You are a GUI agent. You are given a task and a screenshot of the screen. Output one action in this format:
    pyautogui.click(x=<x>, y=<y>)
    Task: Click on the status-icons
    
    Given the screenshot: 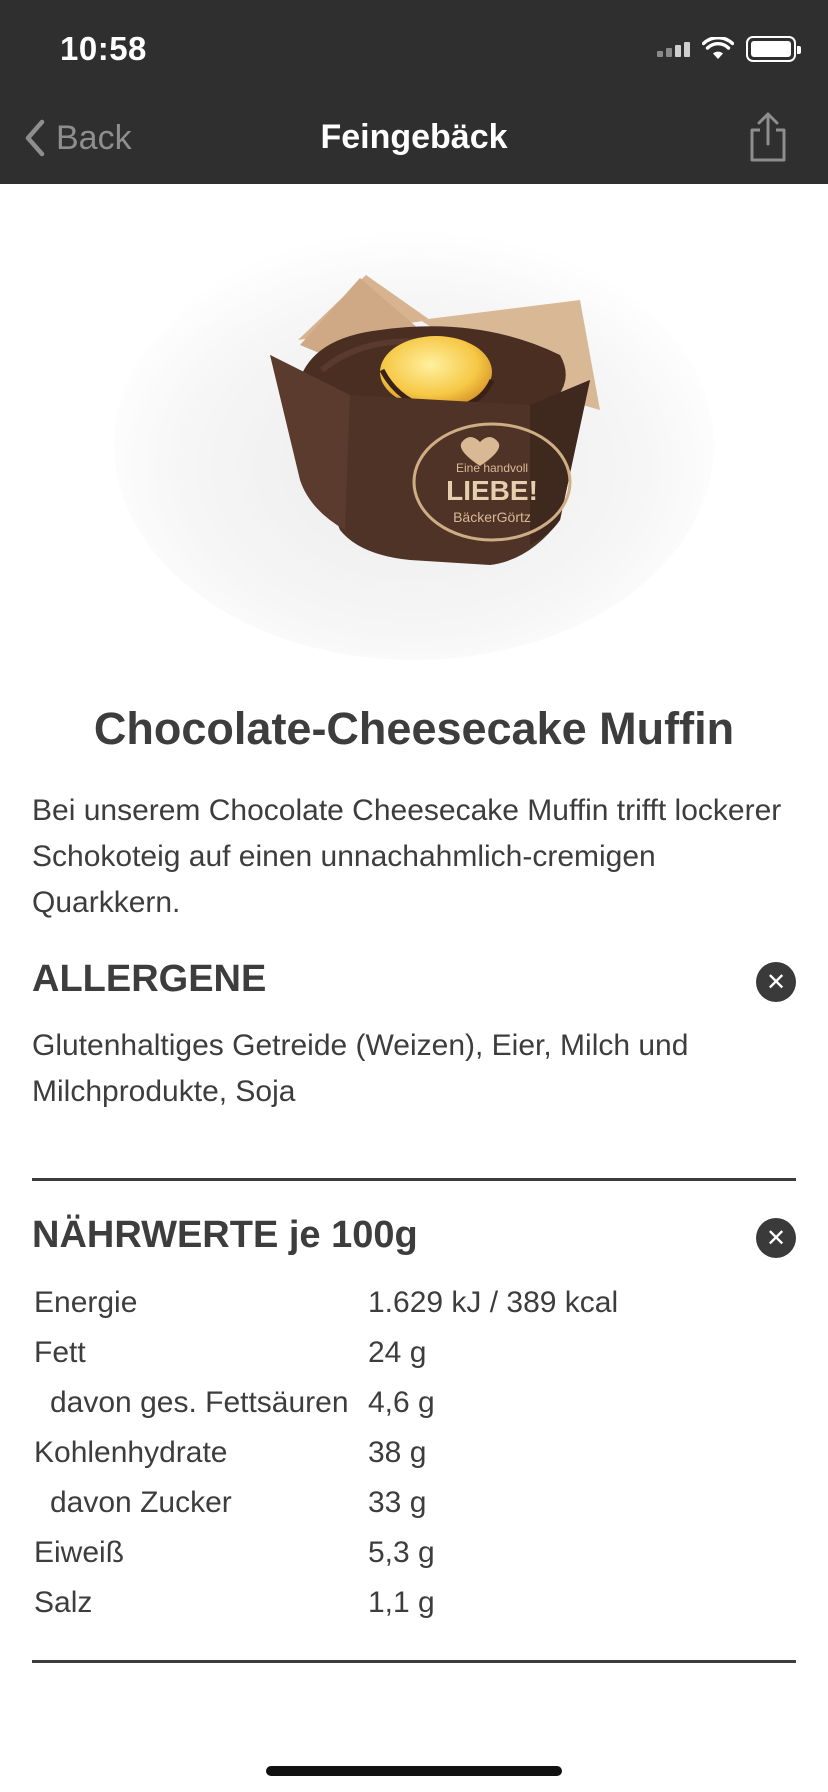 What is the action you would take?
    pyautogui.click(x=729, y=49)
    